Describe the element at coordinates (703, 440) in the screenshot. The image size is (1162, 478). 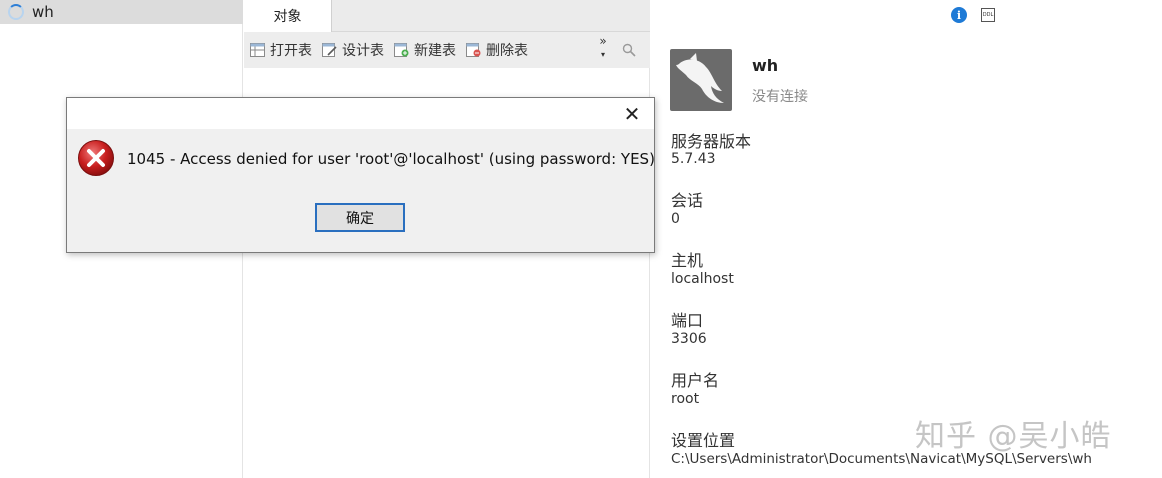
I see `settings-location-label: 设置位置` at that location.